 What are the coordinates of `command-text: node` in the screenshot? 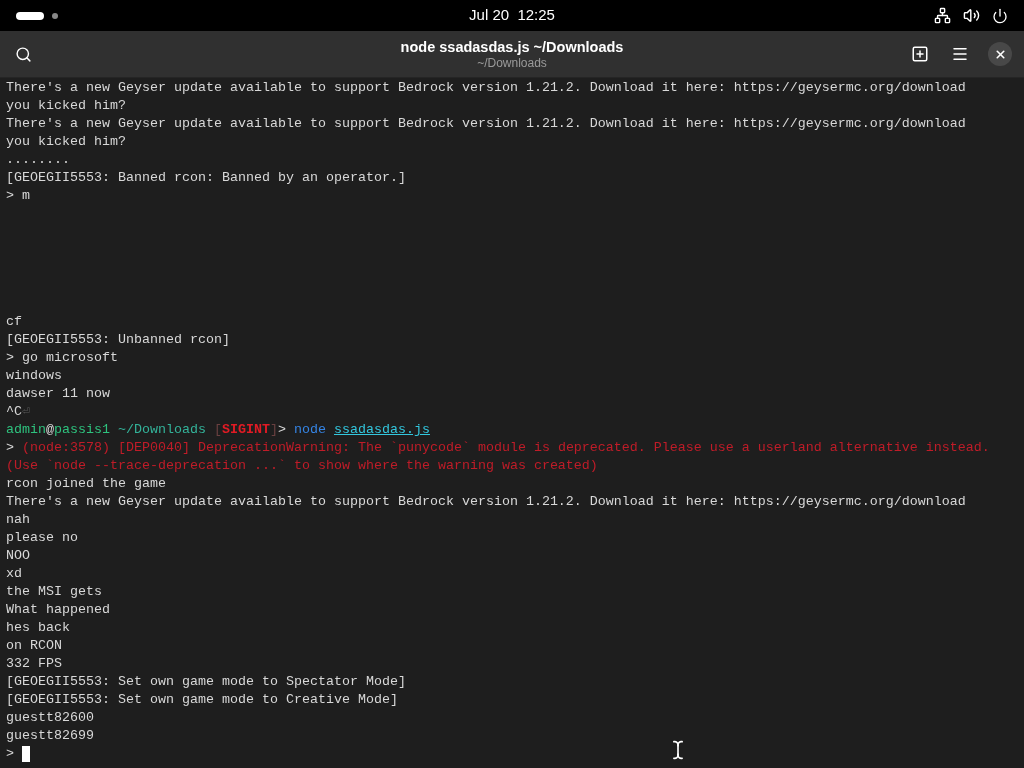 It's located at (310, 430).